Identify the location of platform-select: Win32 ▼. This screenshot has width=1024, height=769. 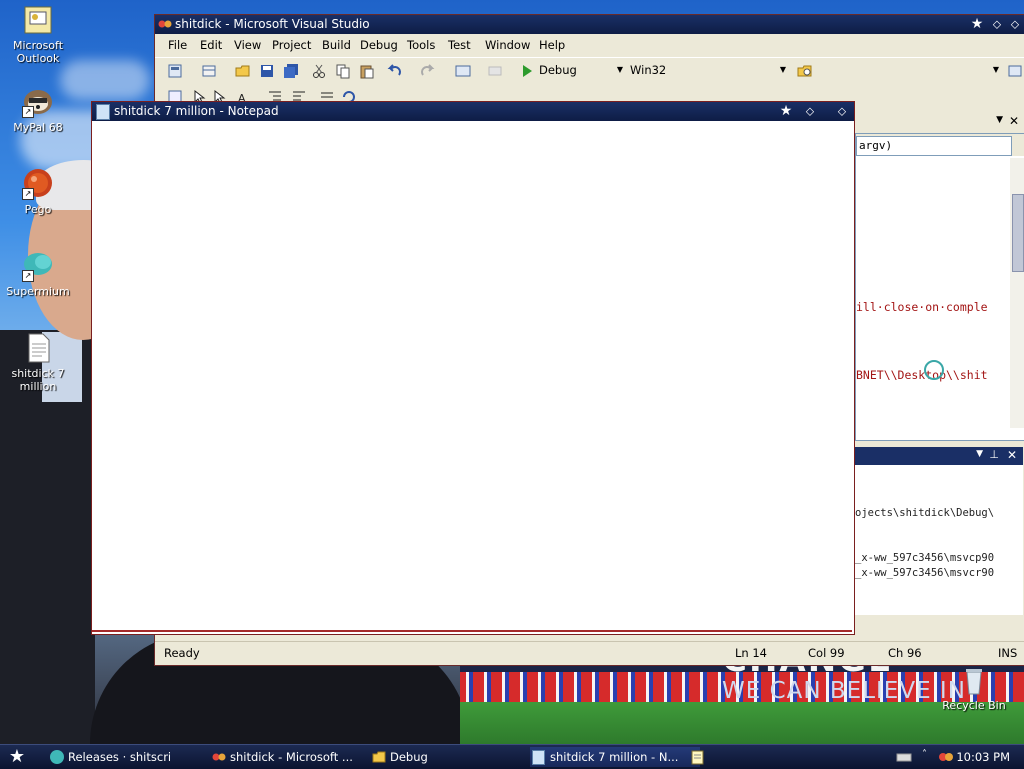
(707, 70).